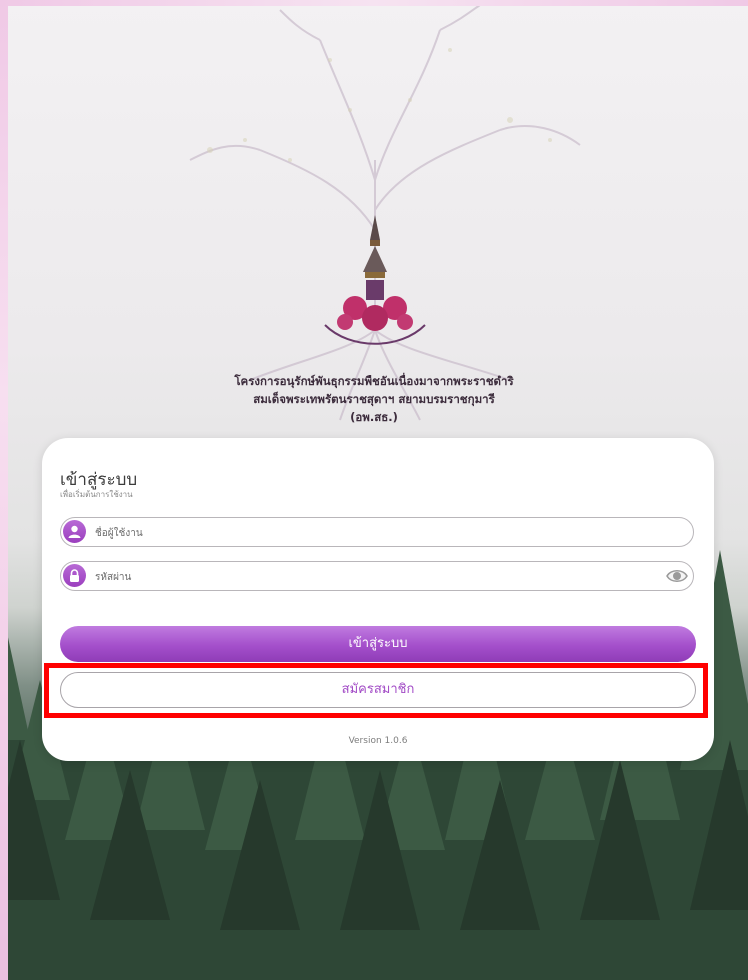  Describe the element at coordinates (374, 417) in the screenshot. I see `organization-line-3: (อพ.สธ.)` at that location.